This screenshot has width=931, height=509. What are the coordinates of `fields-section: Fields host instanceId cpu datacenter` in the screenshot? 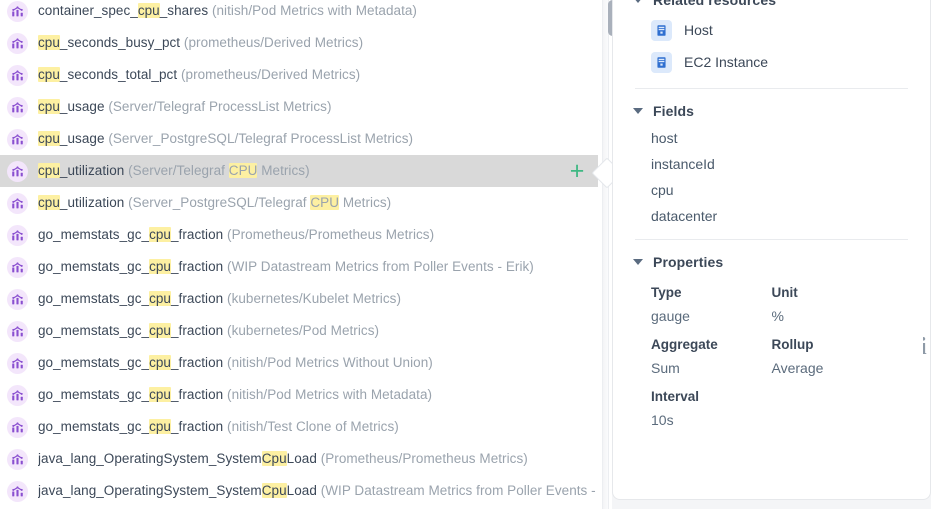 It's located at (771, 163).